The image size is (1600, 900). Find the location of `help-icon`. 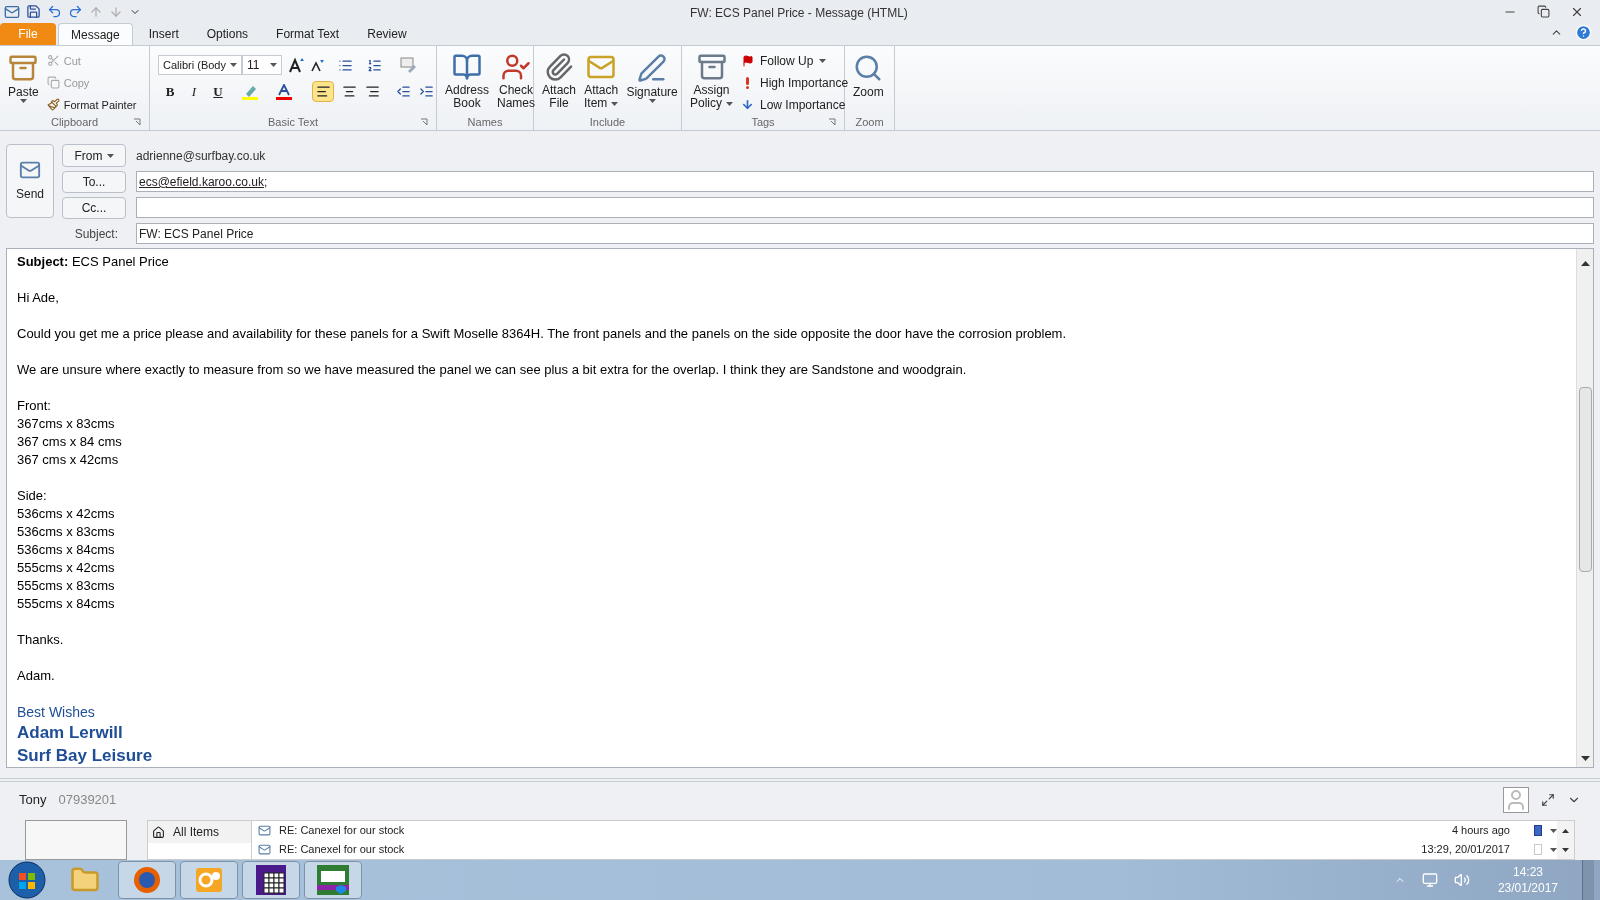

help-icon is located at coordinates (1583, 33).